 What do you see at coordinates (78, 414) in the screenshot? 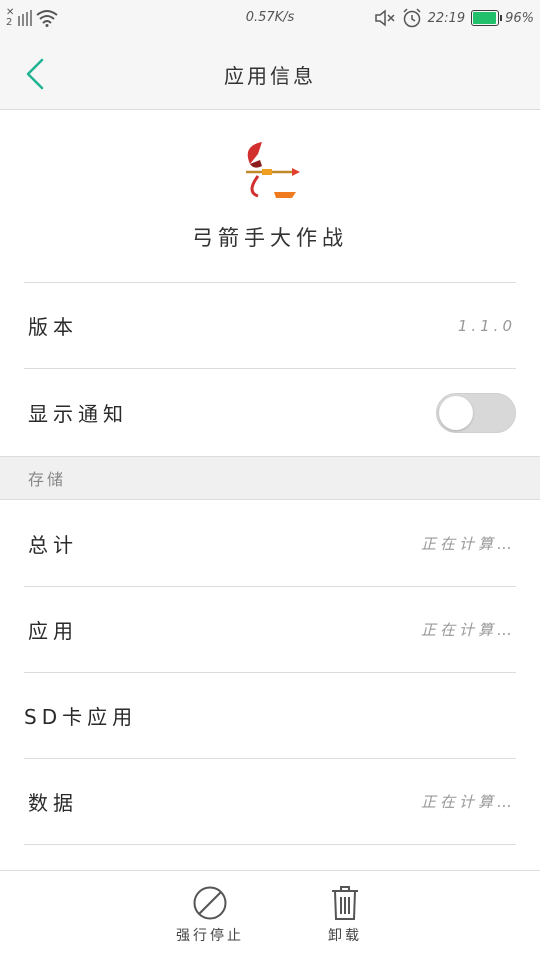
I see `notification-label: 显示通知` at bounding box center [78, 414].